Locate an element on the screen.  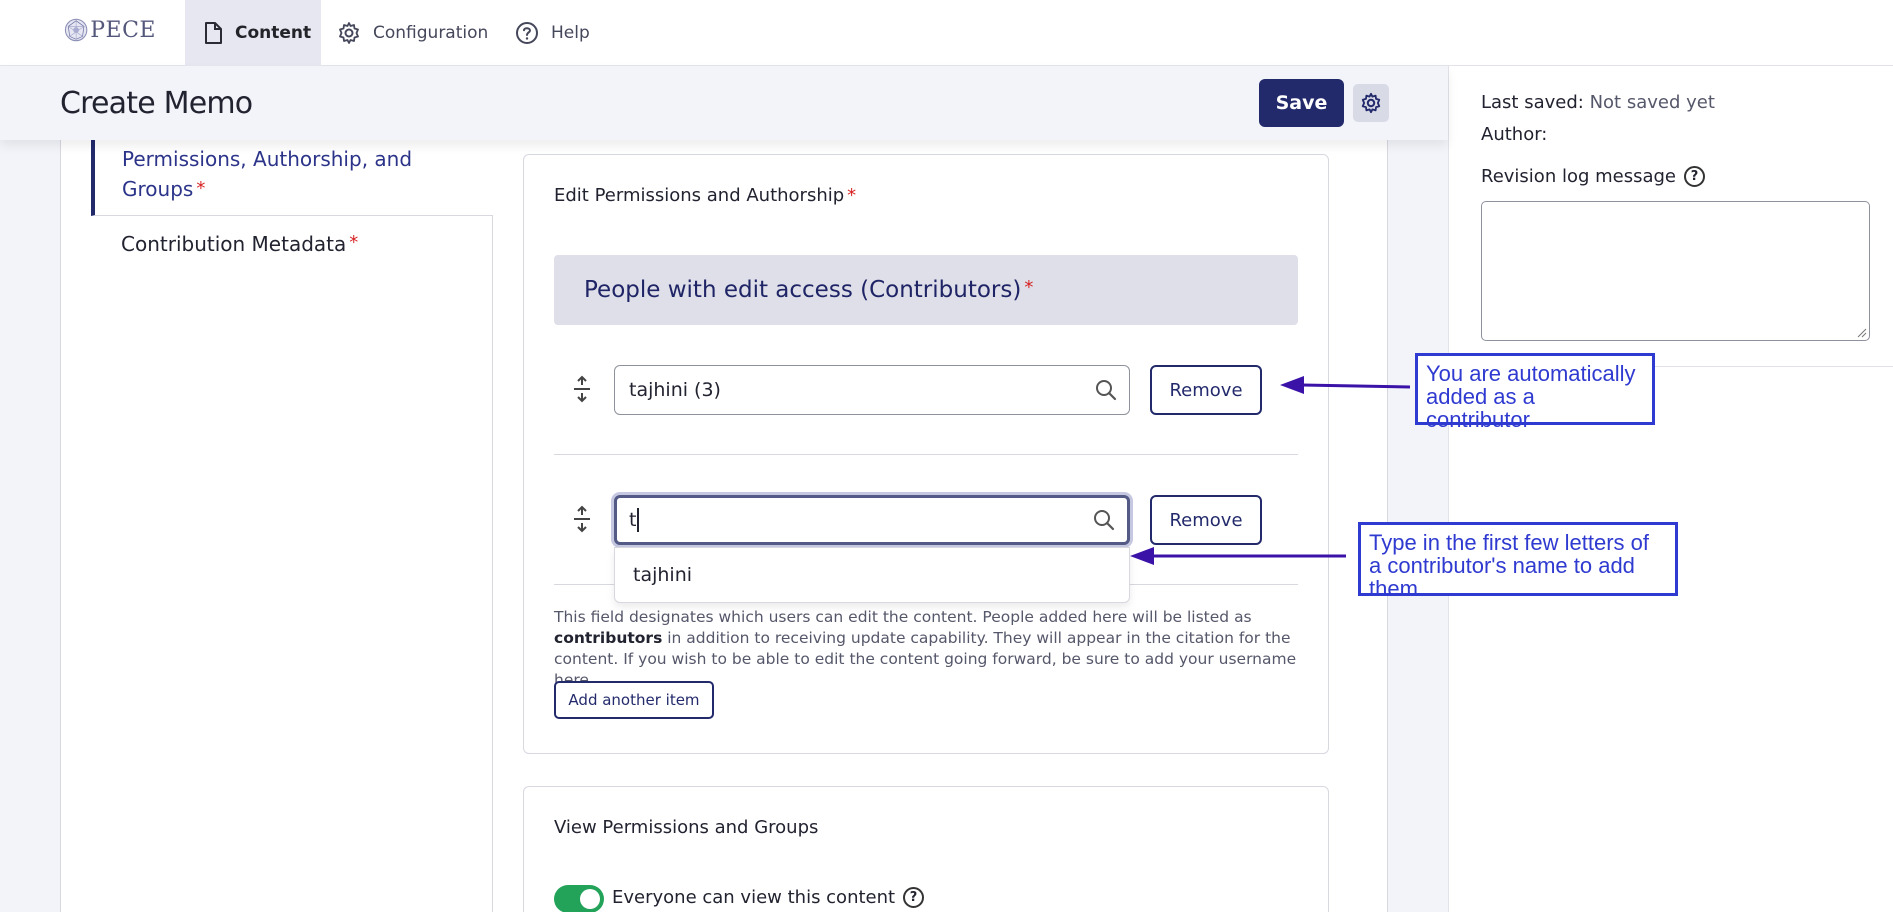
resize-grip-icon is located at coordinates (1862, 333).